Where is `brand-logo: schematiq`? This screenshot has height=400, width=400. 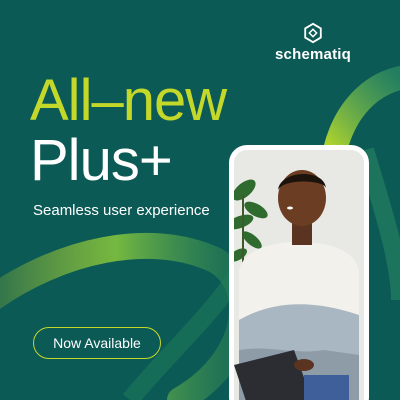 brand-logo: schematiq is located at coordinates (313, 42).